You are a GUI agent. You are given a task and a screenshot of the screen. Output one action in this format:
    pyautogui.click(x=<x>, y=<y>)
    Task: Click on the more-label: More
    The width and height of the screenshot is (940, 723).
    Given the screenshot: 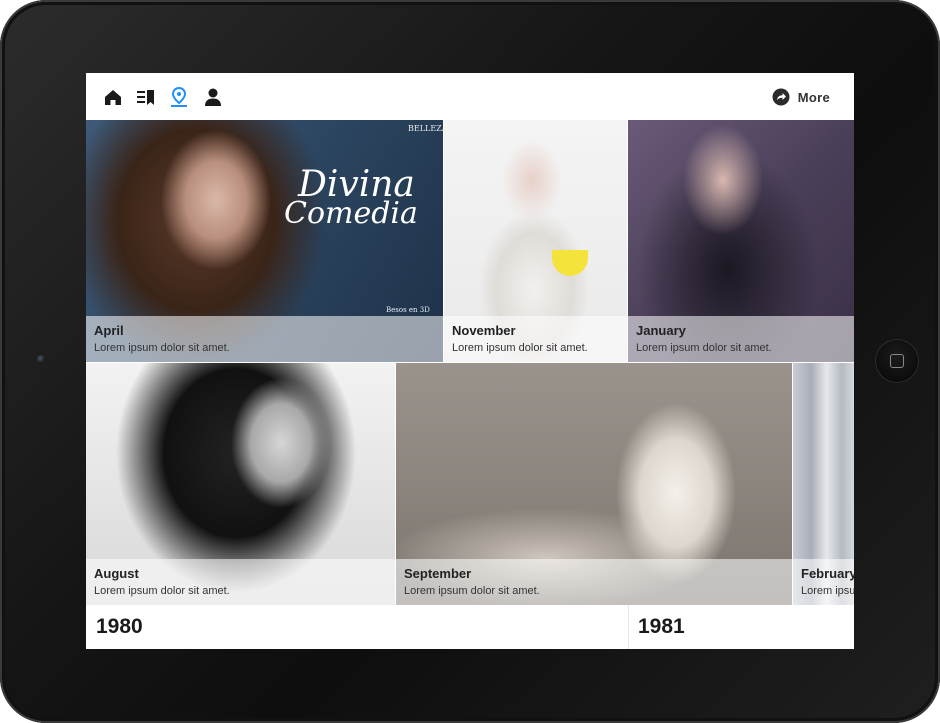 What is the action you would take?
    pyautogui.click(x=813, y=97)
    